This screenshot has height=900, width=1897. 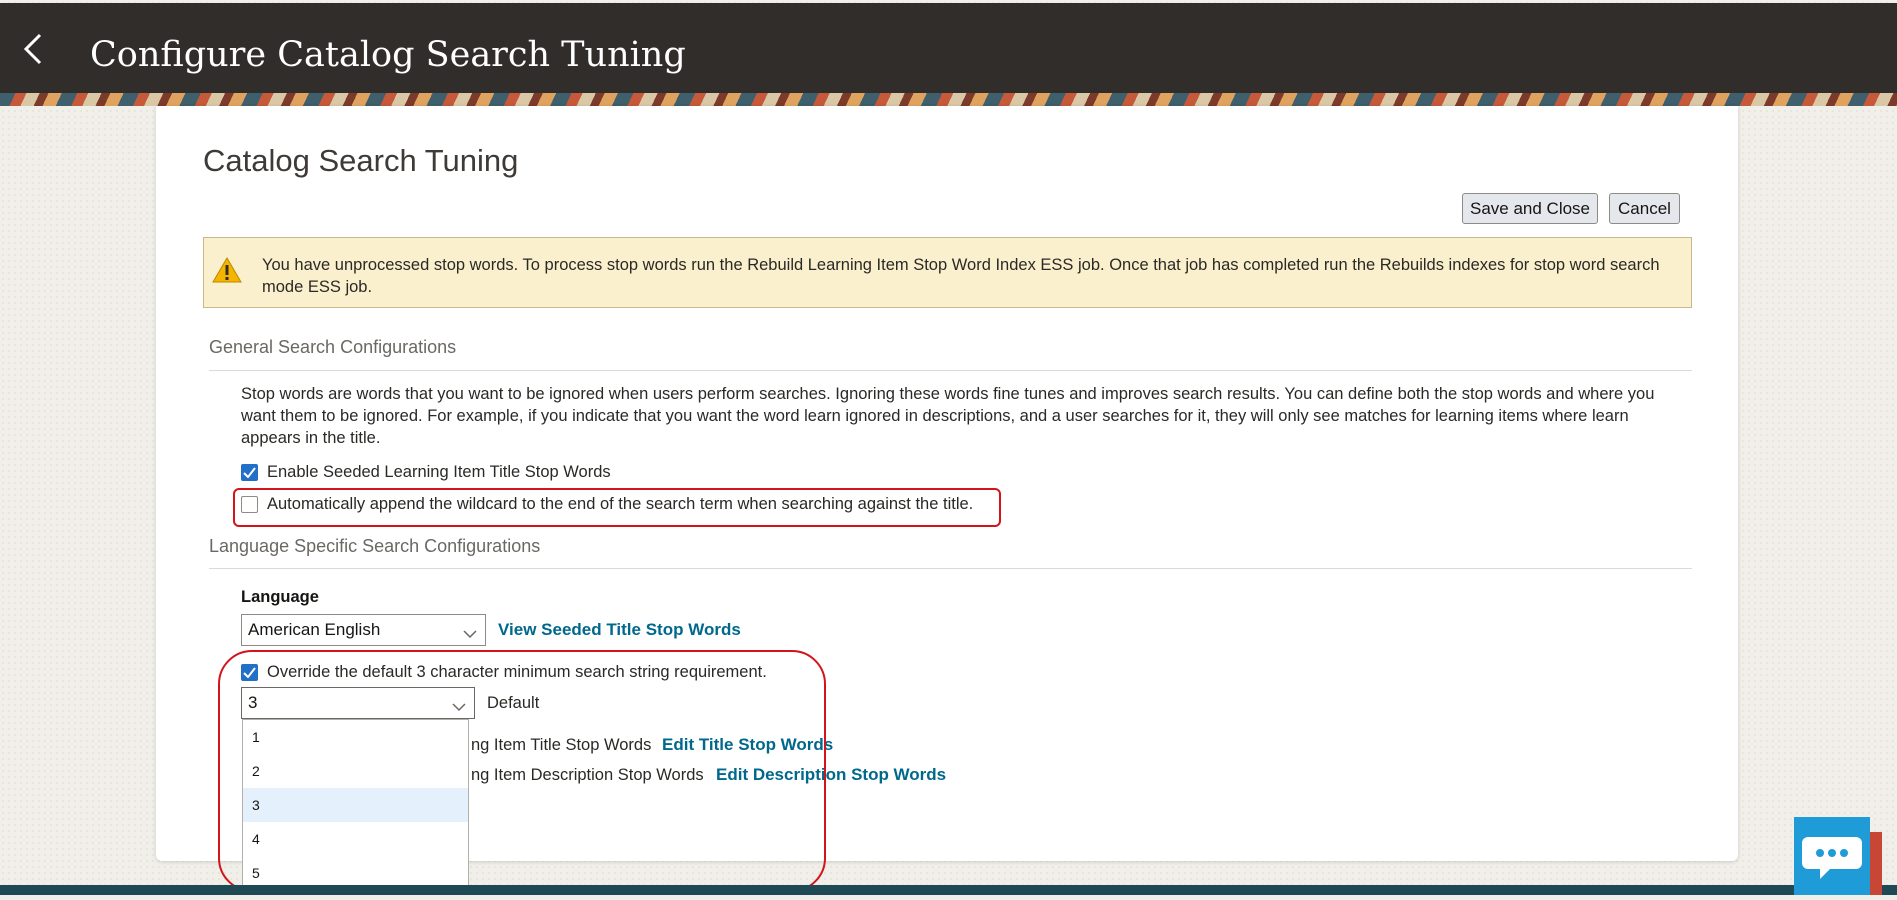 I want to click on chat-accent, so click(x=1876, y=863).